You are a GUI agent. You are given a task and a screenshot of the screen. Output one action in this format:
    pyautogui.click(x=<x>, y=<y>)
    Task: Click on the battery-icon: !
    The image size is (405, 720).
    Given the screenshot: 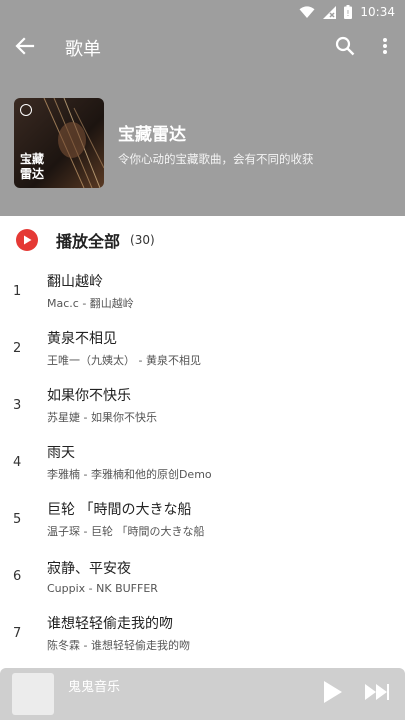 What is the action you would take?
    pyautogui.click(x=348, y=12)
    